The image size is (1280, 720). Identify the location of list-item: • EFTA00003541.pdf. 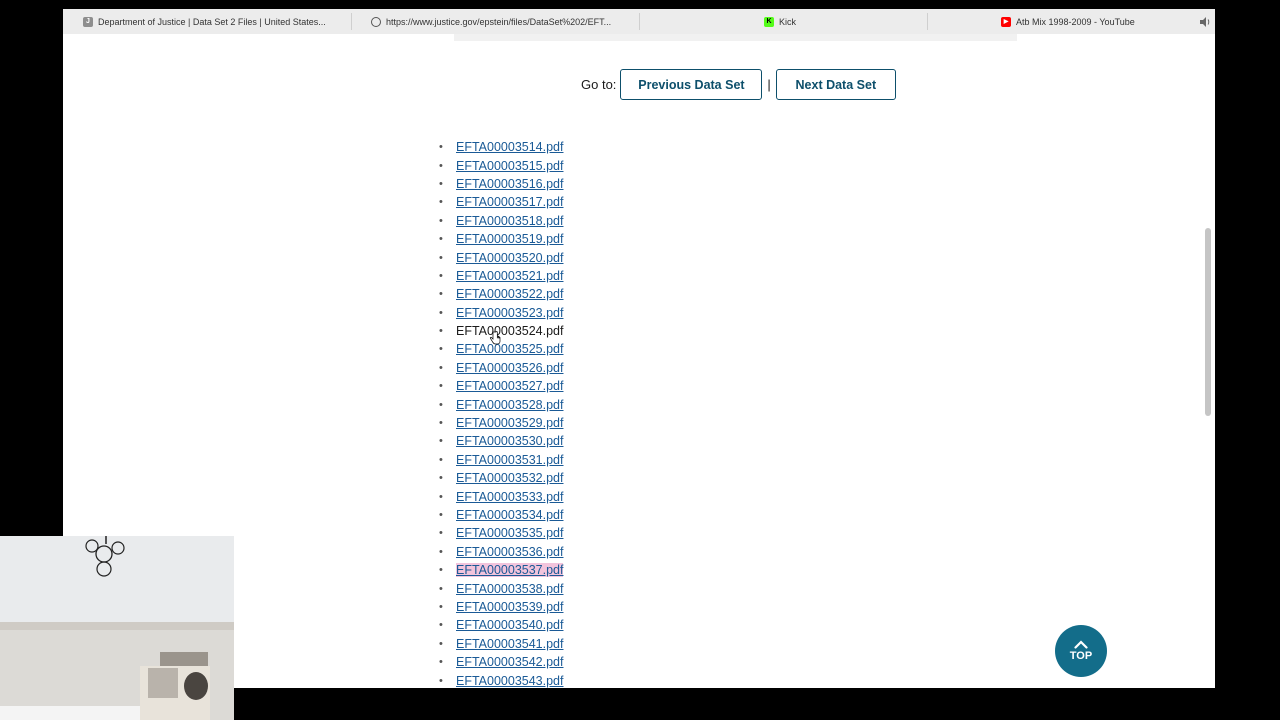
(501, 644).